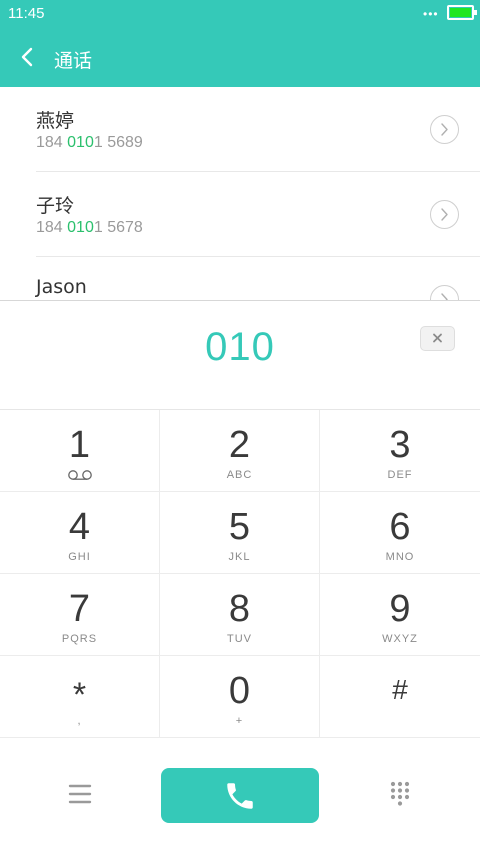 The height and width of the screenshot is (853, 480). Describe the element at coordinates (26, 13) in the screenshot. I see `status-time: 11:45` at that location.